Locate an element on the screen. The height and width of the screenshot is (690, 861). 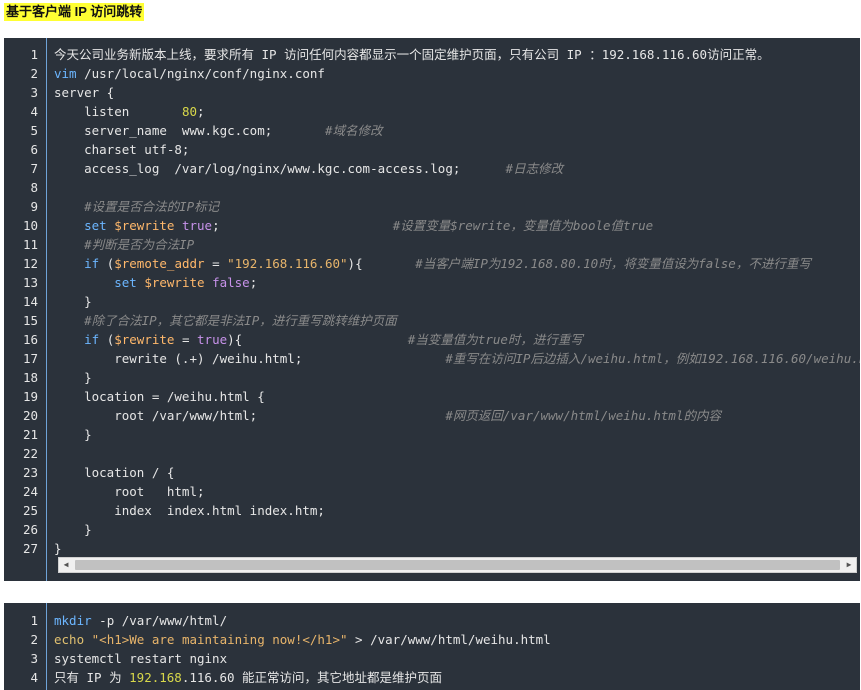
code-token: #设置变量$rewrite，变量值为boole值true is located at coordinates (523, 225).